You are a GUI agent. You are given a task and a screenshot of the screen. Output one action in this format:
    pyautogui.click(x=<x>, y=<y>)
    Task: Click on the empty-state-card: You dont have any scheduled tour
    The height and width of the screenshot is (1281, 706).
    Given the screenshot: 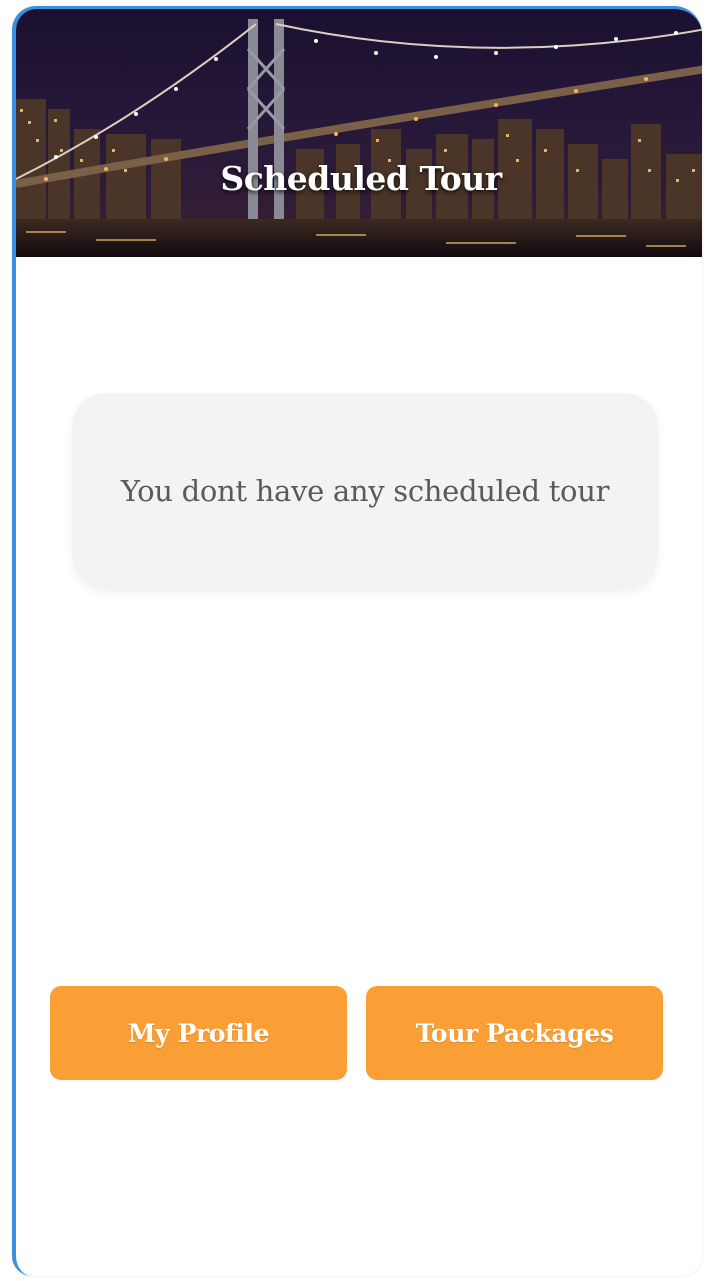 What is the action you would take?
    pyautogui.click(x=365, y=491)
    